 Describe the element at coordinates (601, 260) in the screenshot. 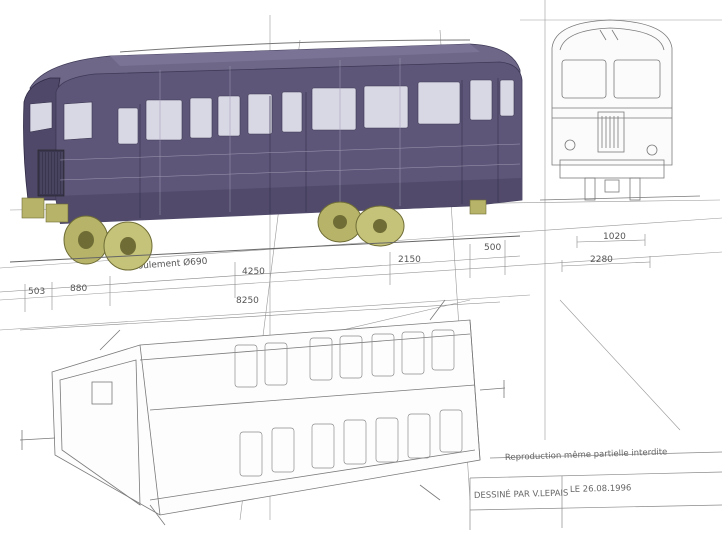

I see `dimension-2280: 2280` at that location.